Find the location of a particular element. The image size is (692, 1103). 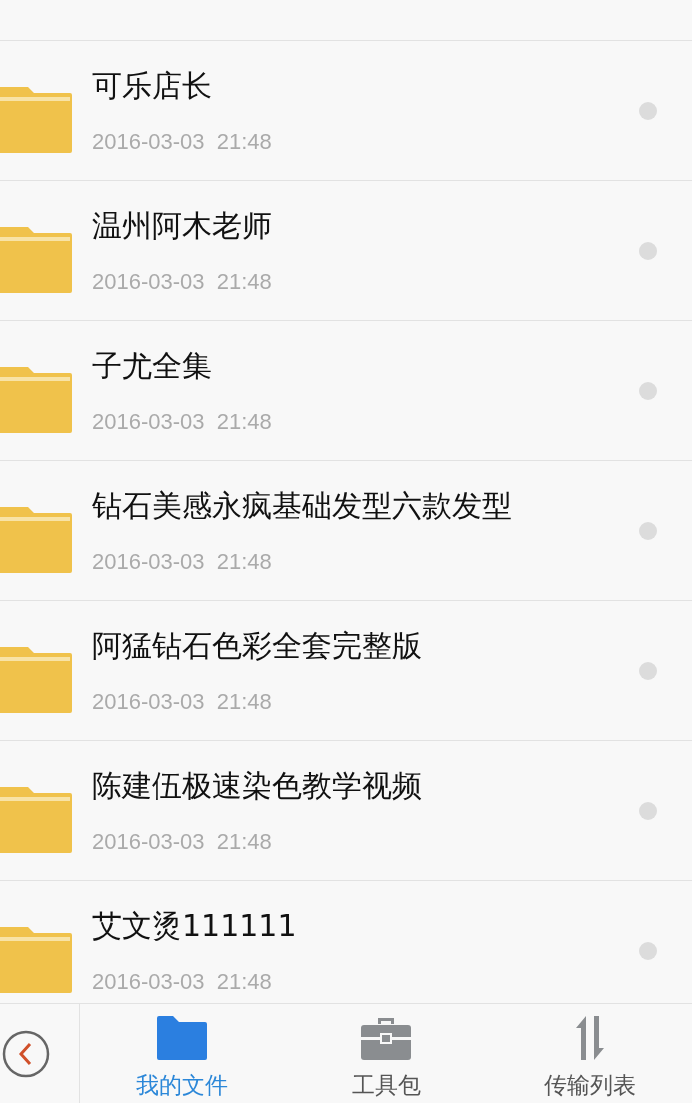

tab: 工具包 is located at coordinates (386, 1053).